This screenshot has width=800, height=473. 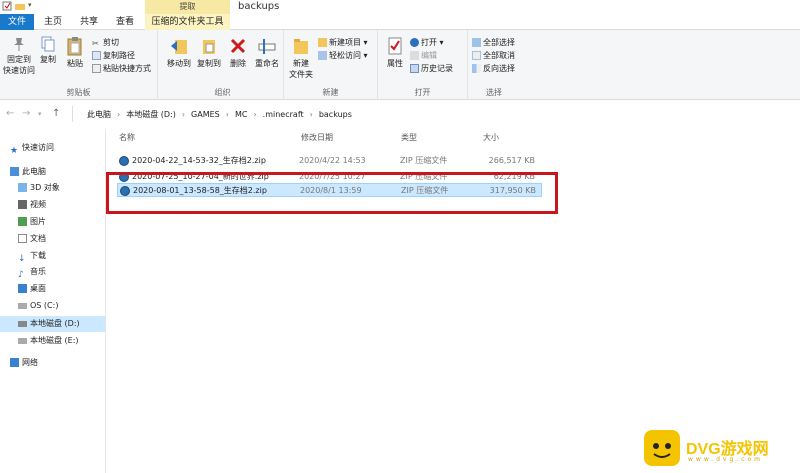 I want to click on file-size: 266,517 KB, so click(x=511, y=160).